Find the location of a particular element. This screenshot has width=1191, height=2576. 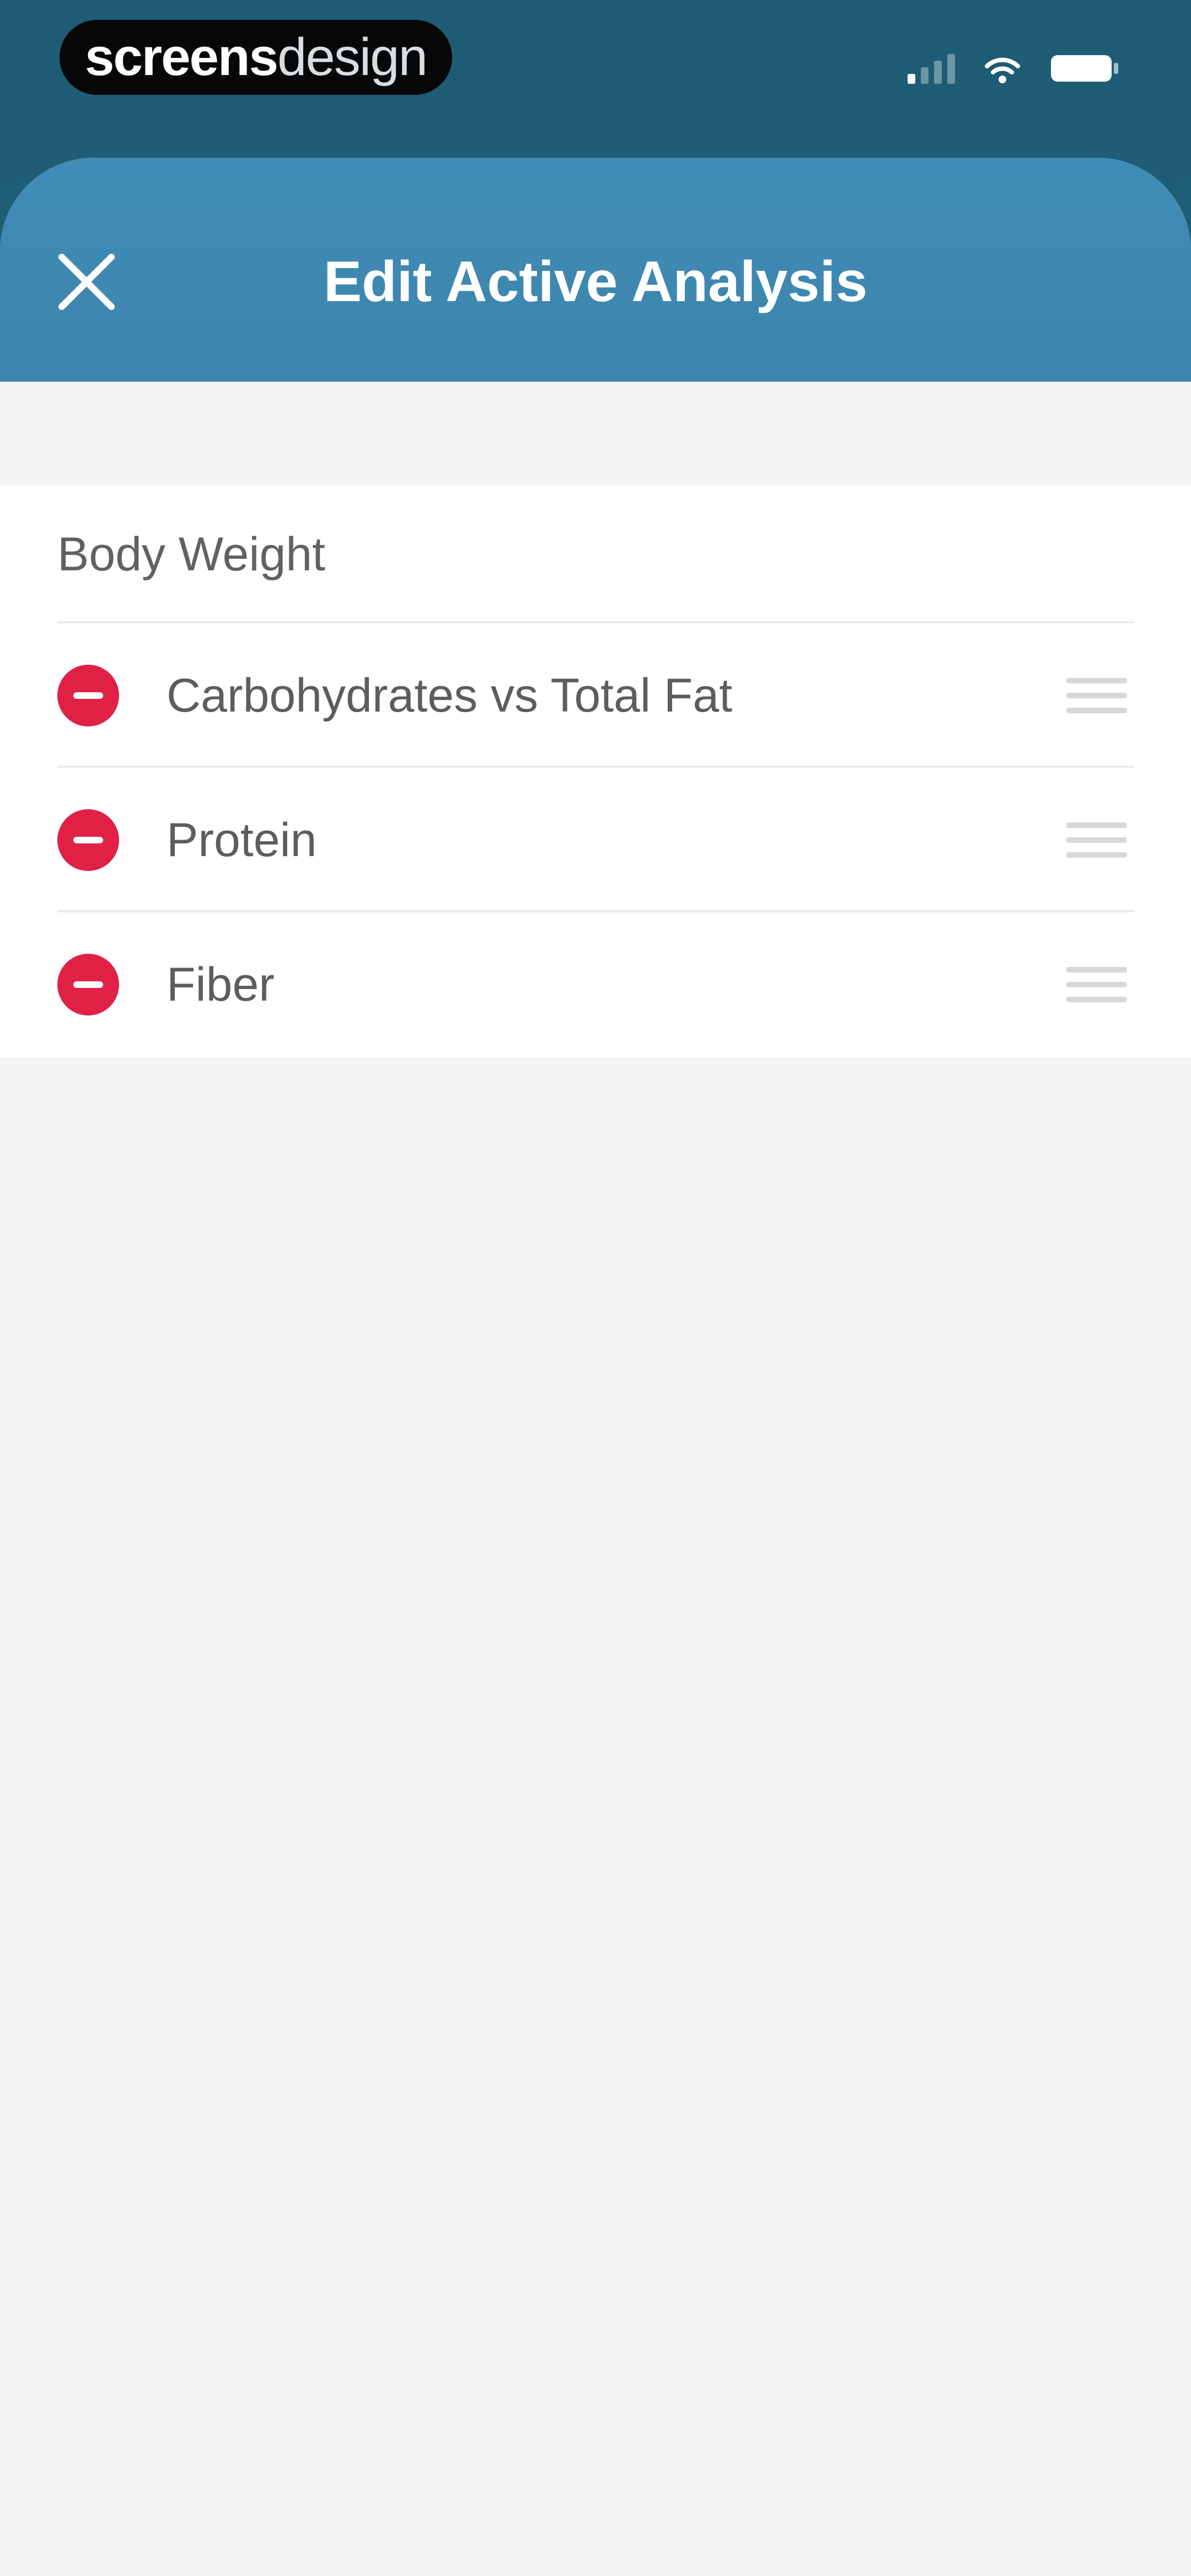

list-item-label: Carbohydrates vs Total Fat is located at coordinates (450, 695).